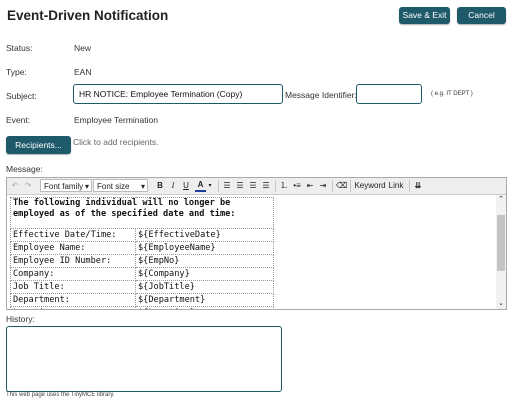 The width and height of the screenshot is (515, 404). I want to click on field-name-cell: Company:, so click(73, 274).